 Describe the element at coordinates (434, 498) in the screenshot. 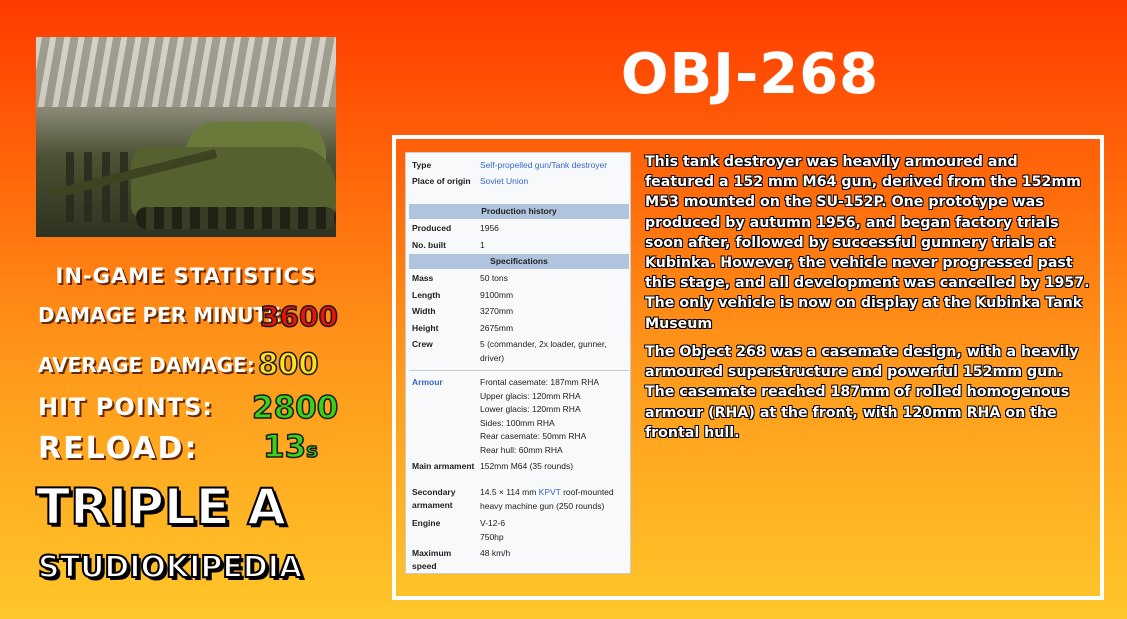

I see `secondary-armament-key: Secondary armament` at that location.